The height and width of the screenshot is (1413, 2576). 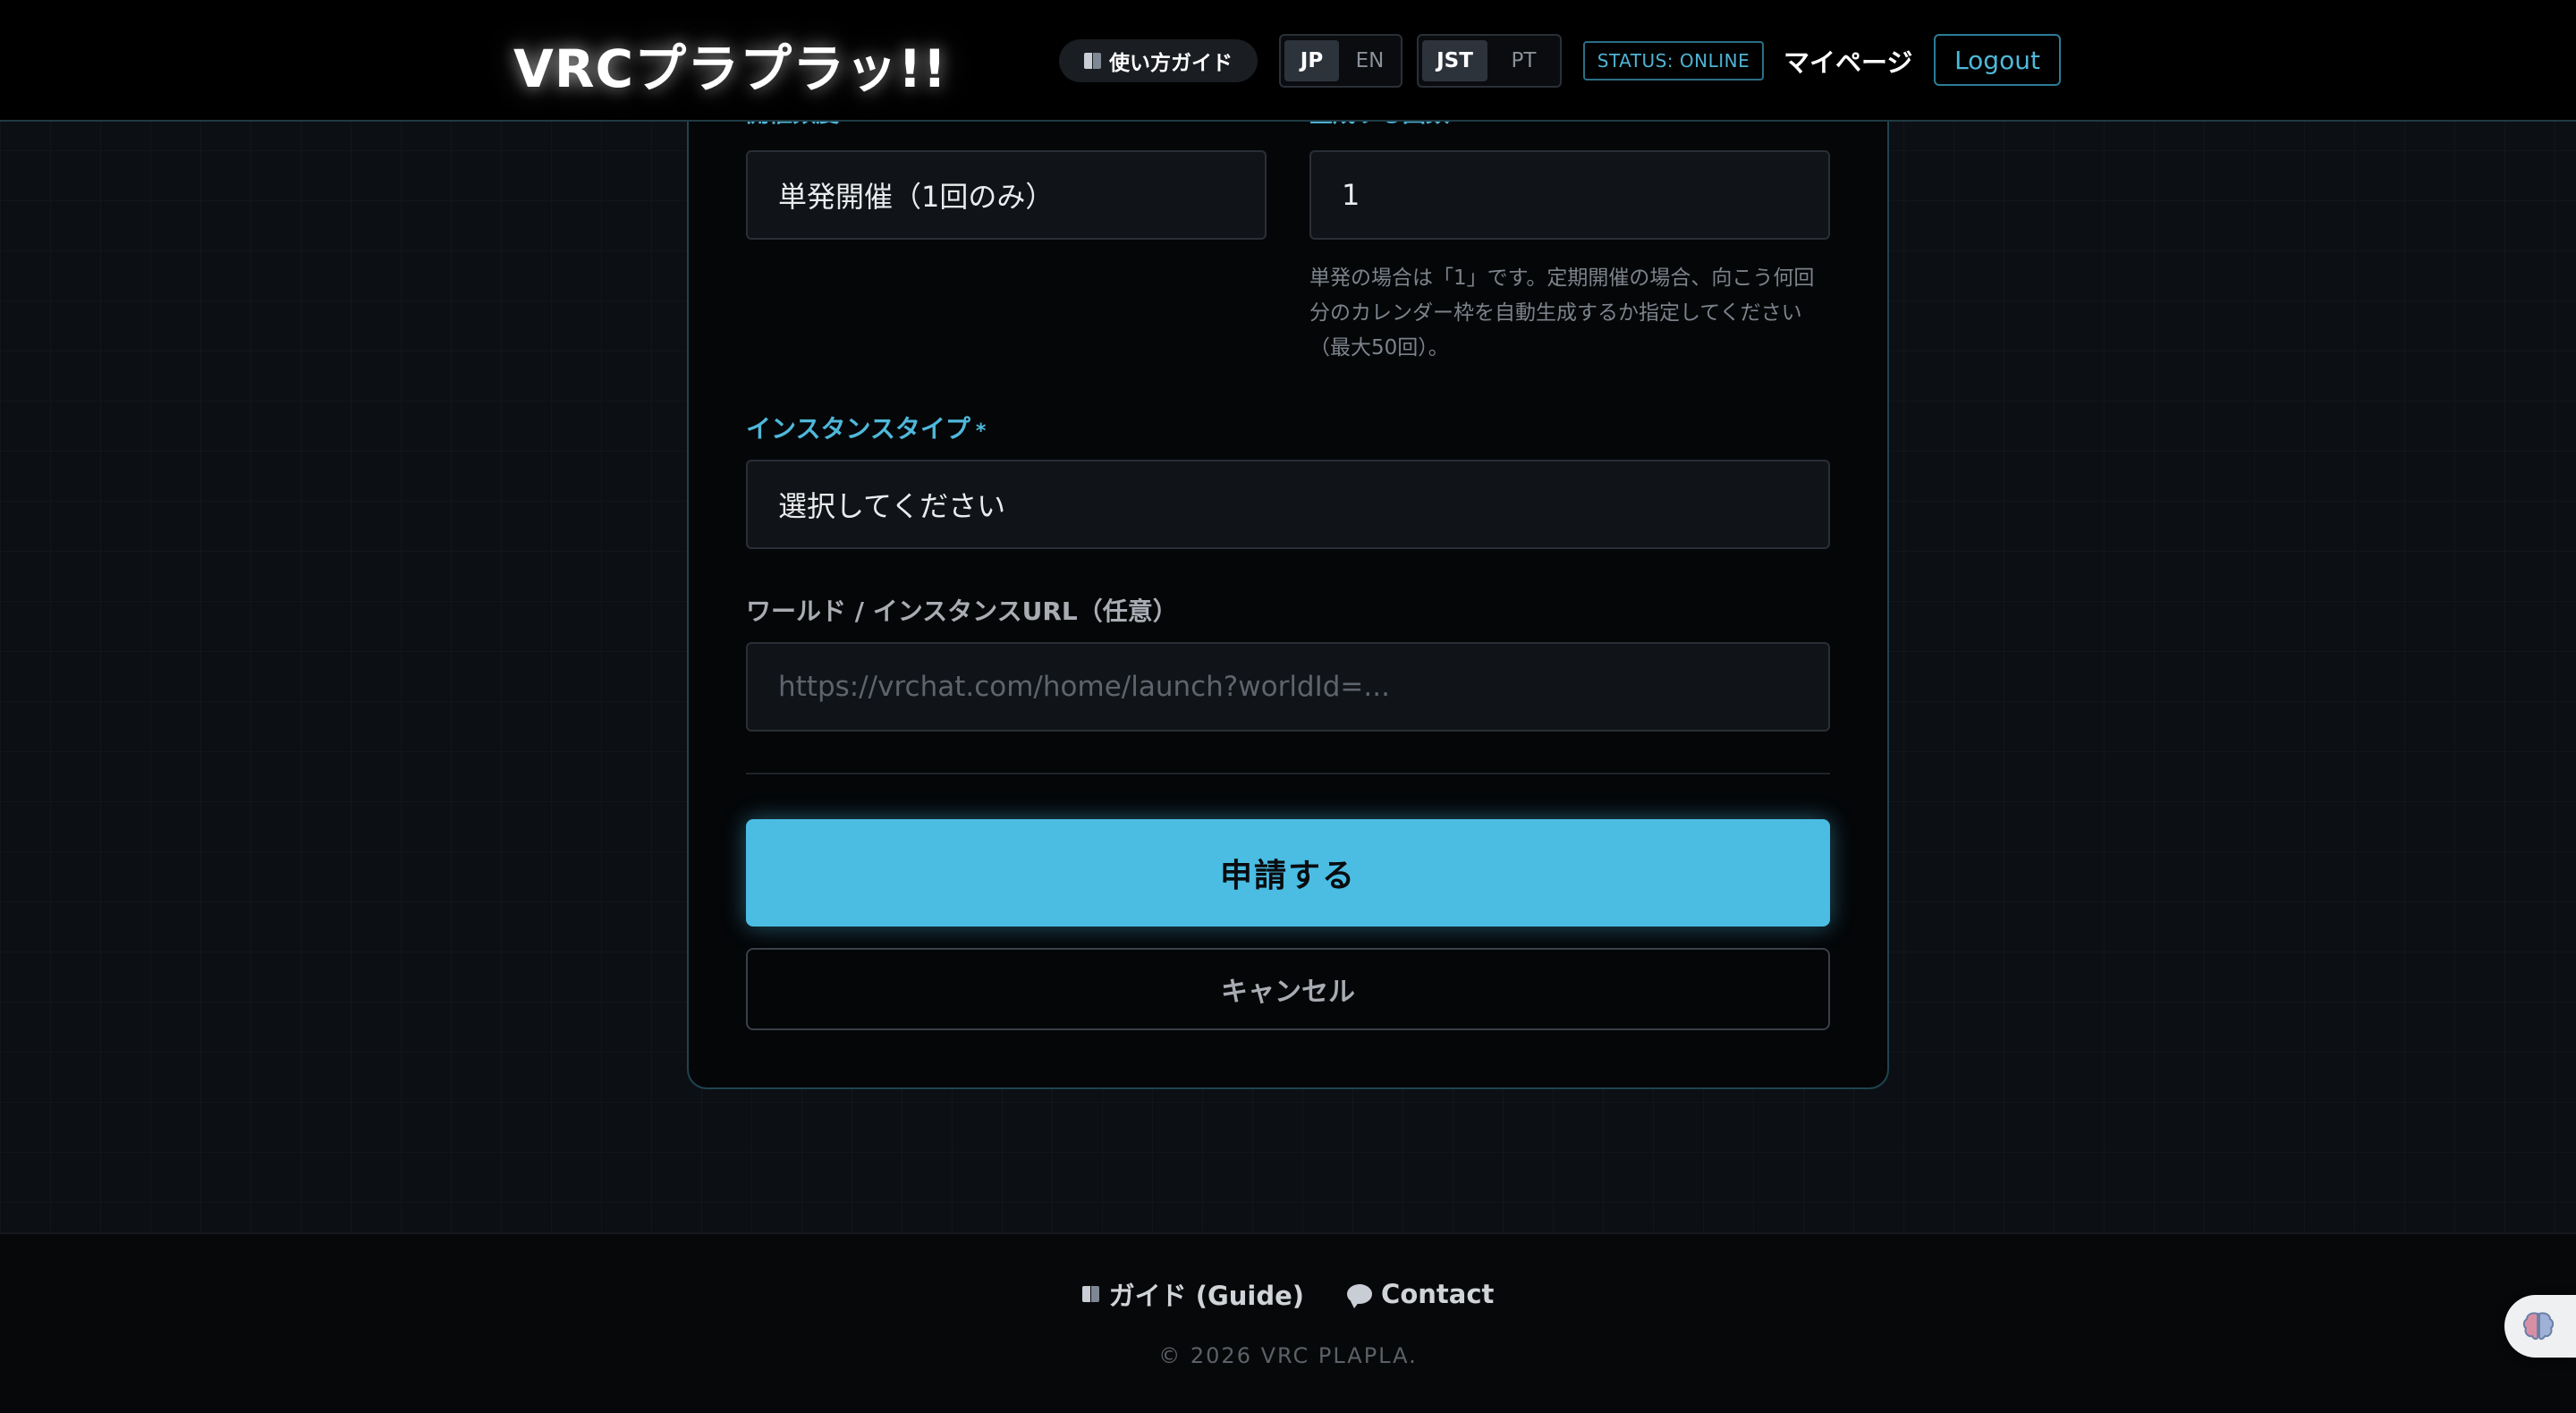 What do you see at coordinates (1288, 1355) in the screenshot?
I see `copyright: © 2026 VRC PLAPLA.` at bounding box center [1288, 1355].